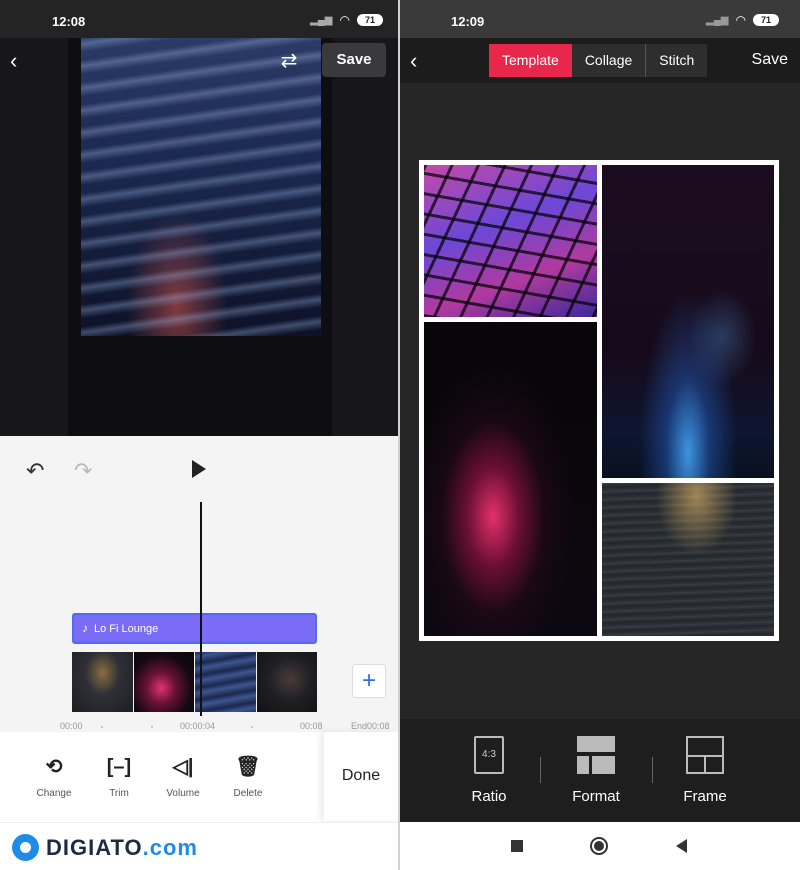 Image resolution: width=800 pixels, height=870 pixels. I want to click on trash-icon: 🗑, so click(248, 767).